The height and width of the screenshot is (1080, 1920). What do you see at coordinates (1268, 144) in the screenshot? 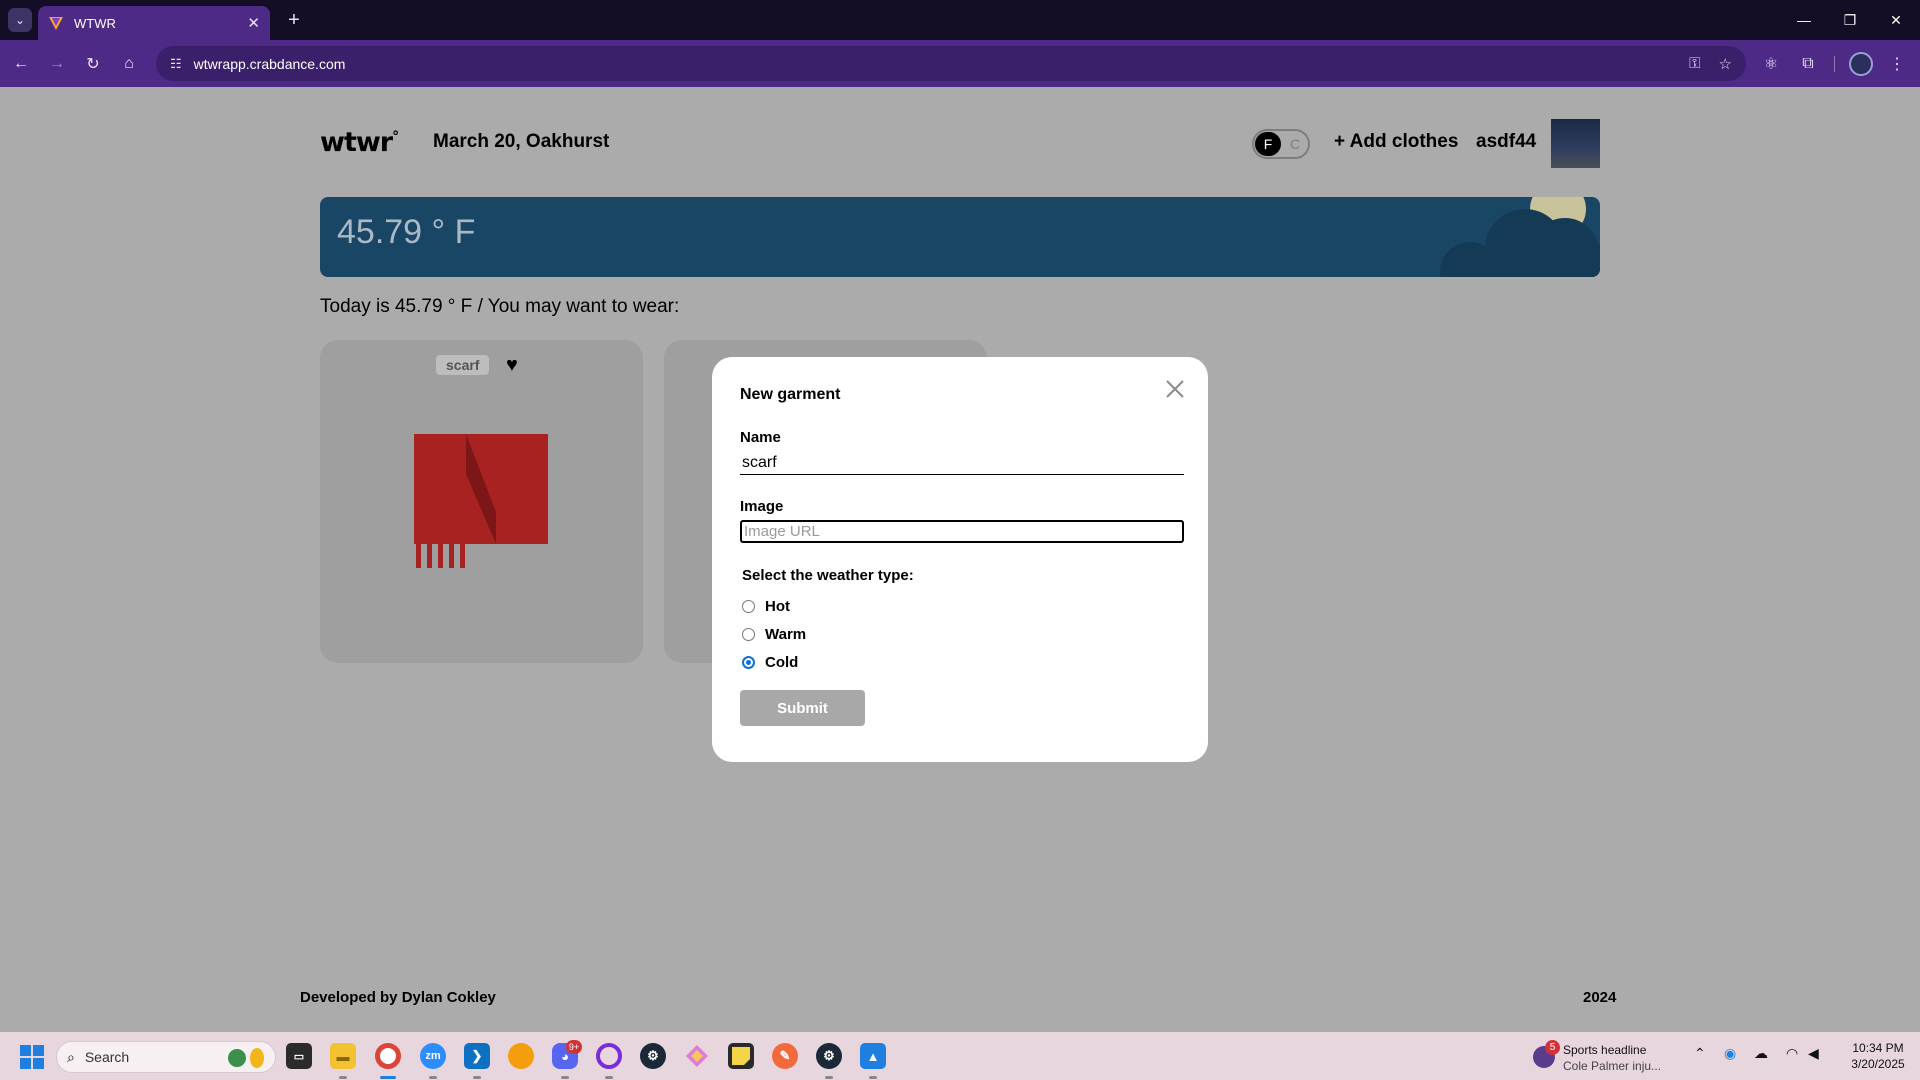
I see `unit-f: F` at bounding box center [1268, 144].